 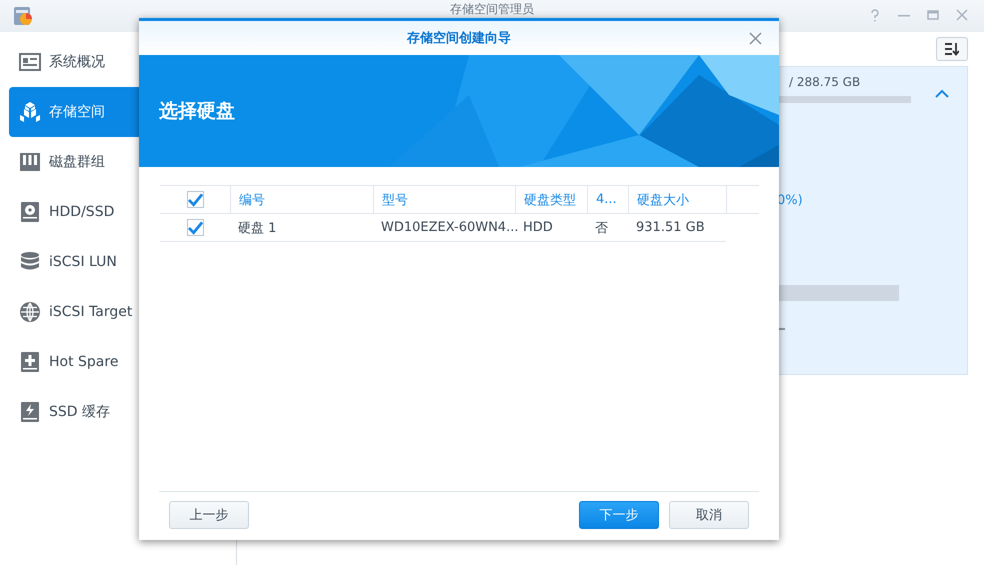 I want to click on collapse-icon, so click(x=942, y=93).